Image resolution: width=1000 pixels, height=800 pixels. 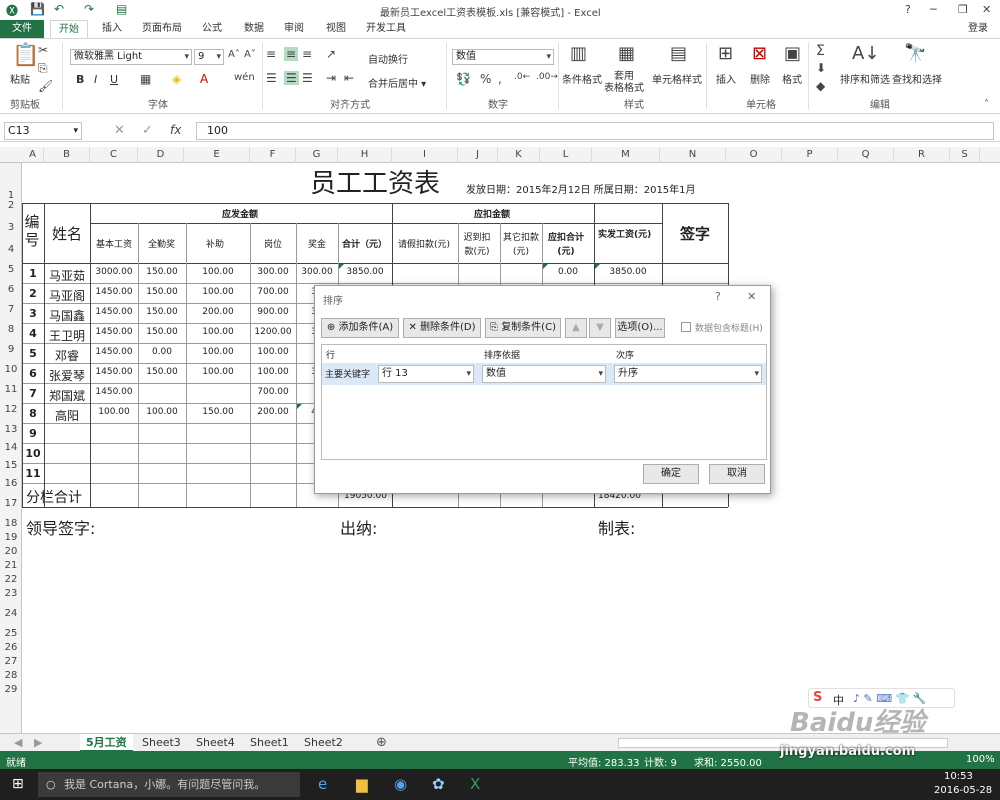 What do you see at coordinates (67, 395) in the screenshot?
I see `cell-name: 郑国斌` at bounding box center [67, 395].